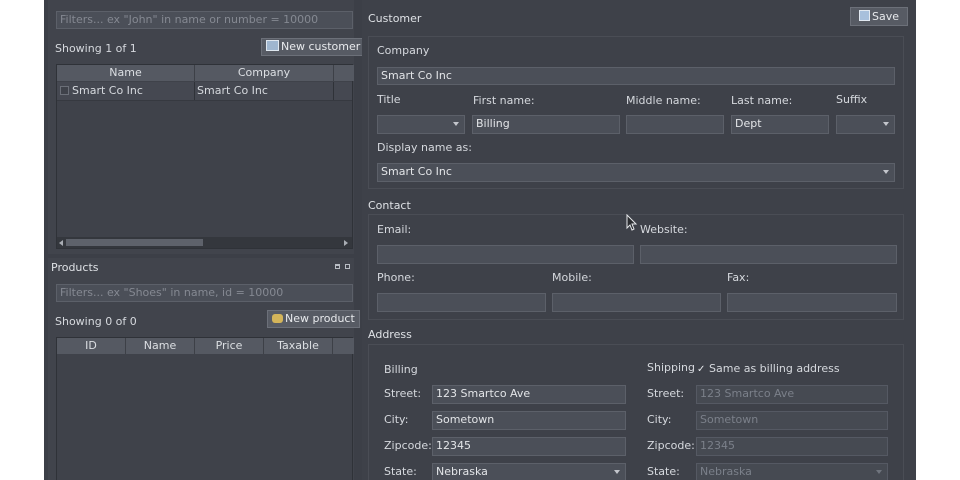  I want to click on column-header-company: Company, so click(264, 73).